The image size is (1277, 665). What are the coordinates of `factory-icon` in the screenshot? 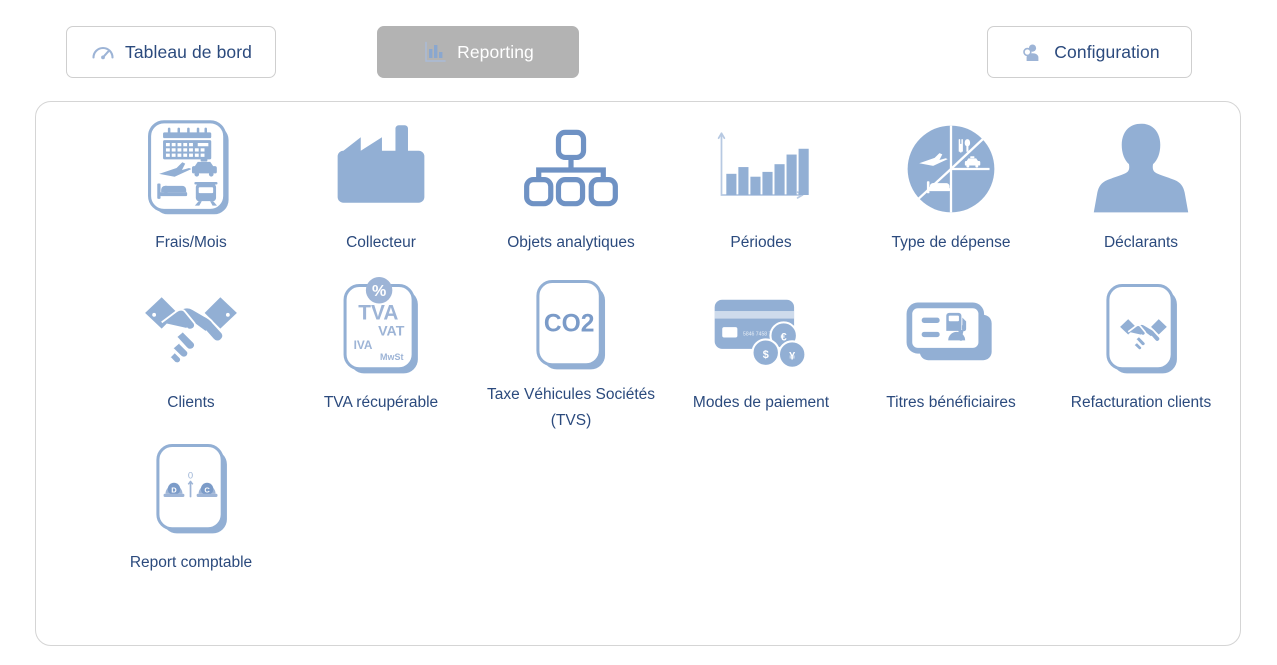 It's located at (381, 169).